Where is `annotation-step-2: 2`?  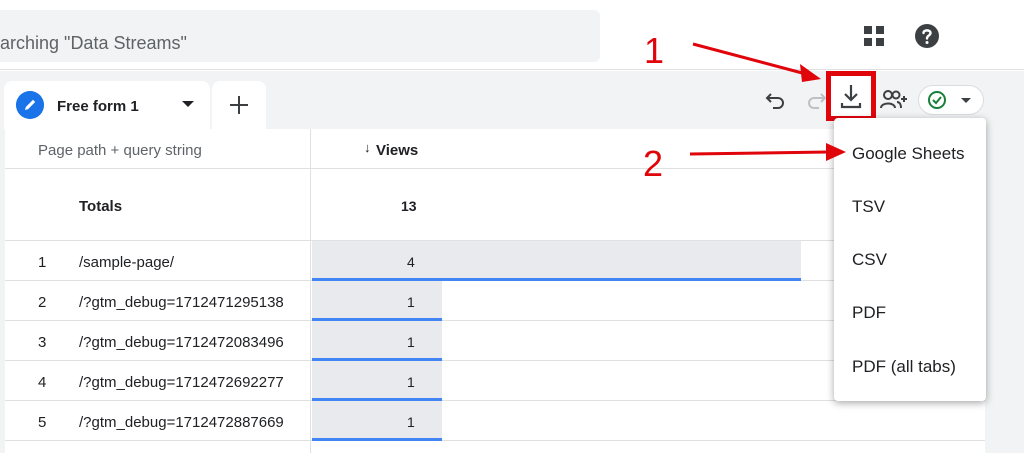 annotation-step-2: 2 is located at coordinates (653, 163).